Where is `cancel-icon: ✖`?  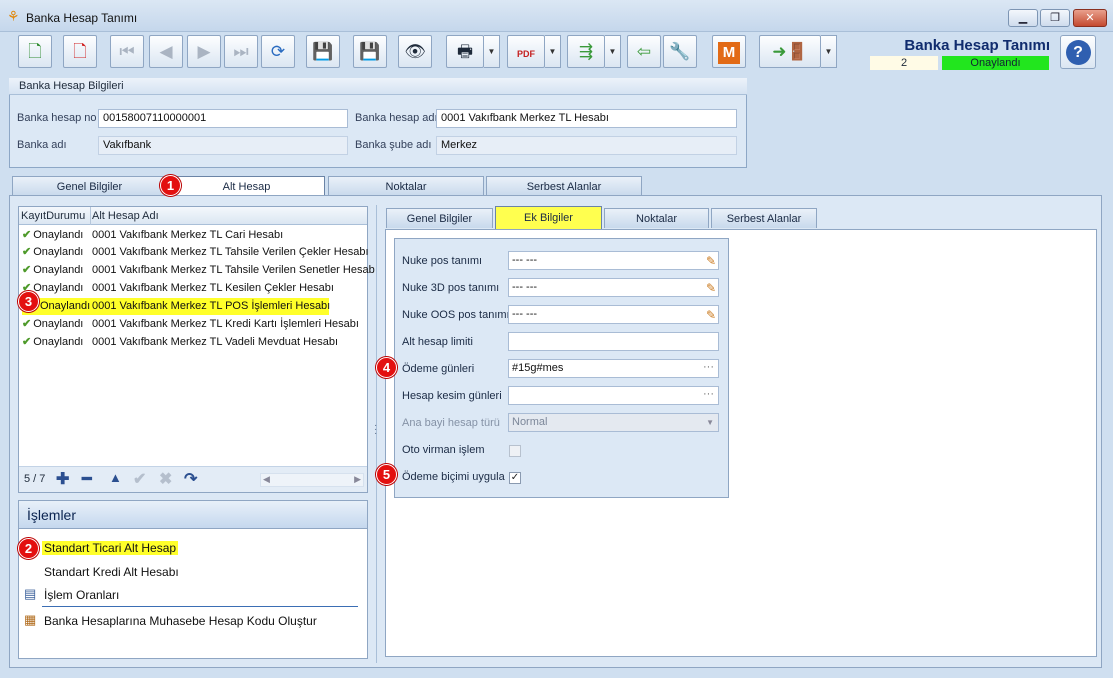 cancel-icon: ✖ is located at coordinates (165, 479).